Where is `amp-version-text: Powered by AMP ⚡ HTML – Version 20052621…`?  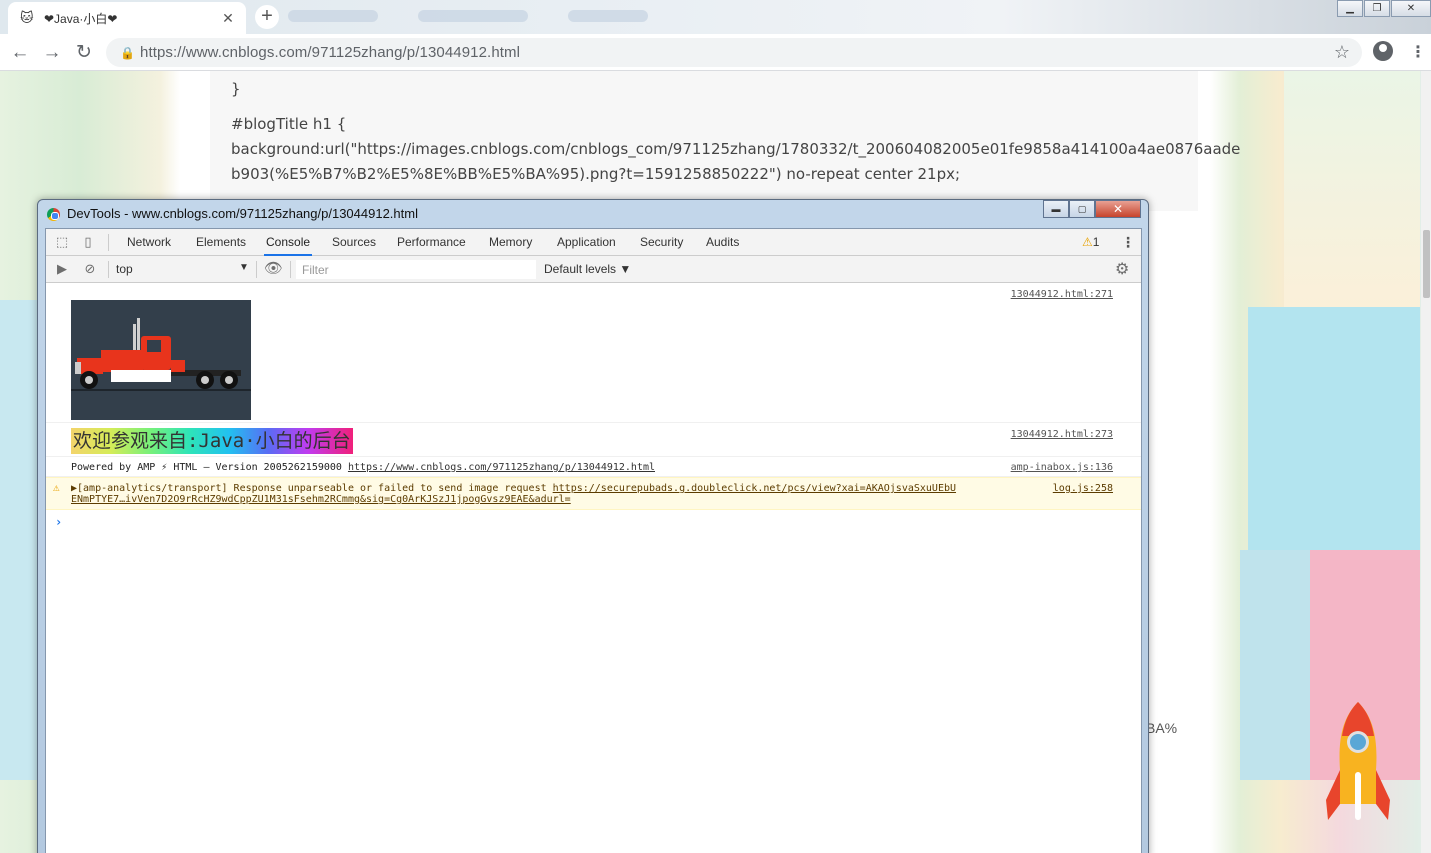
amp-version-text: Powered by AMP ⚡ HTML – Version 20052621… is located at coordinates (363, 467).